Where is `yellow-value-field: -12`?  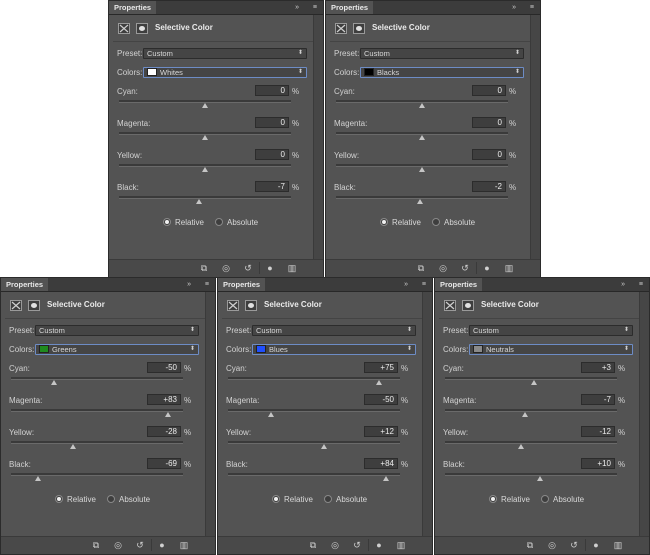
yellow-value-field: -12 is located at coordinates (598, 431).